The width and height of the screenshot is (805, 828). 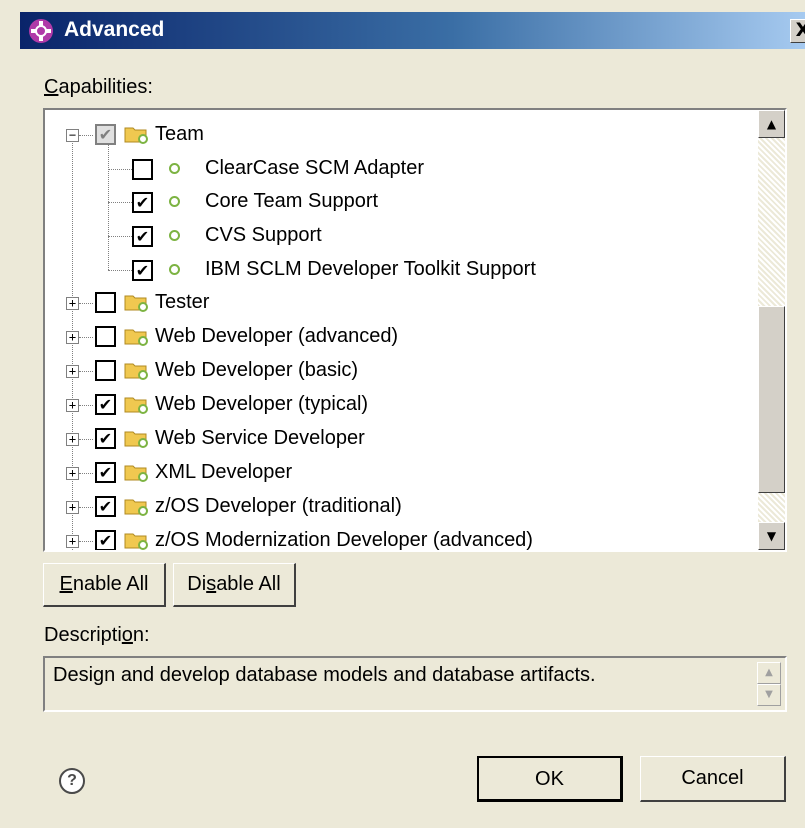 What do you see at coordinates (105, 302) in the screenshot?
I see `tester-checkbox` at bounding box center [105, 302].